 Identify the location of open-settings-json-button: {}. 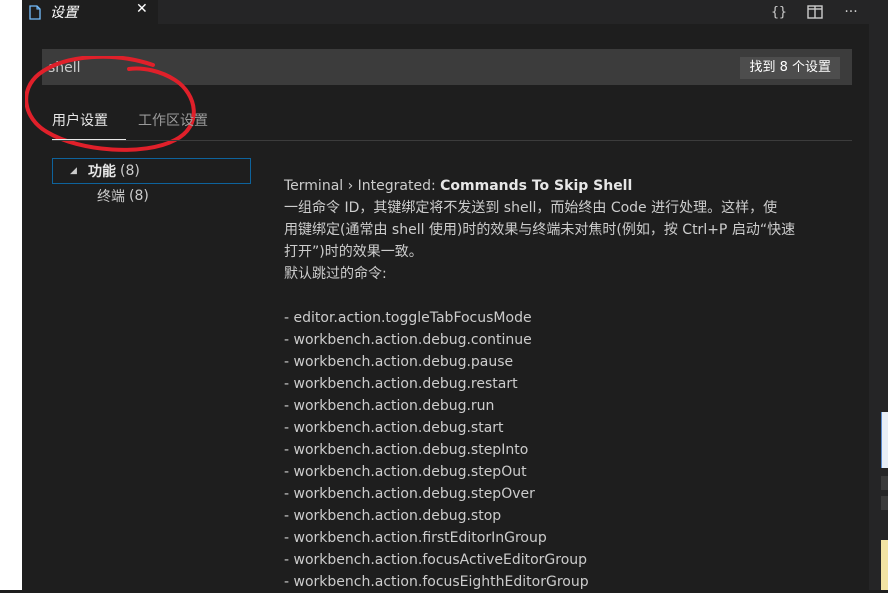
(779, 12).